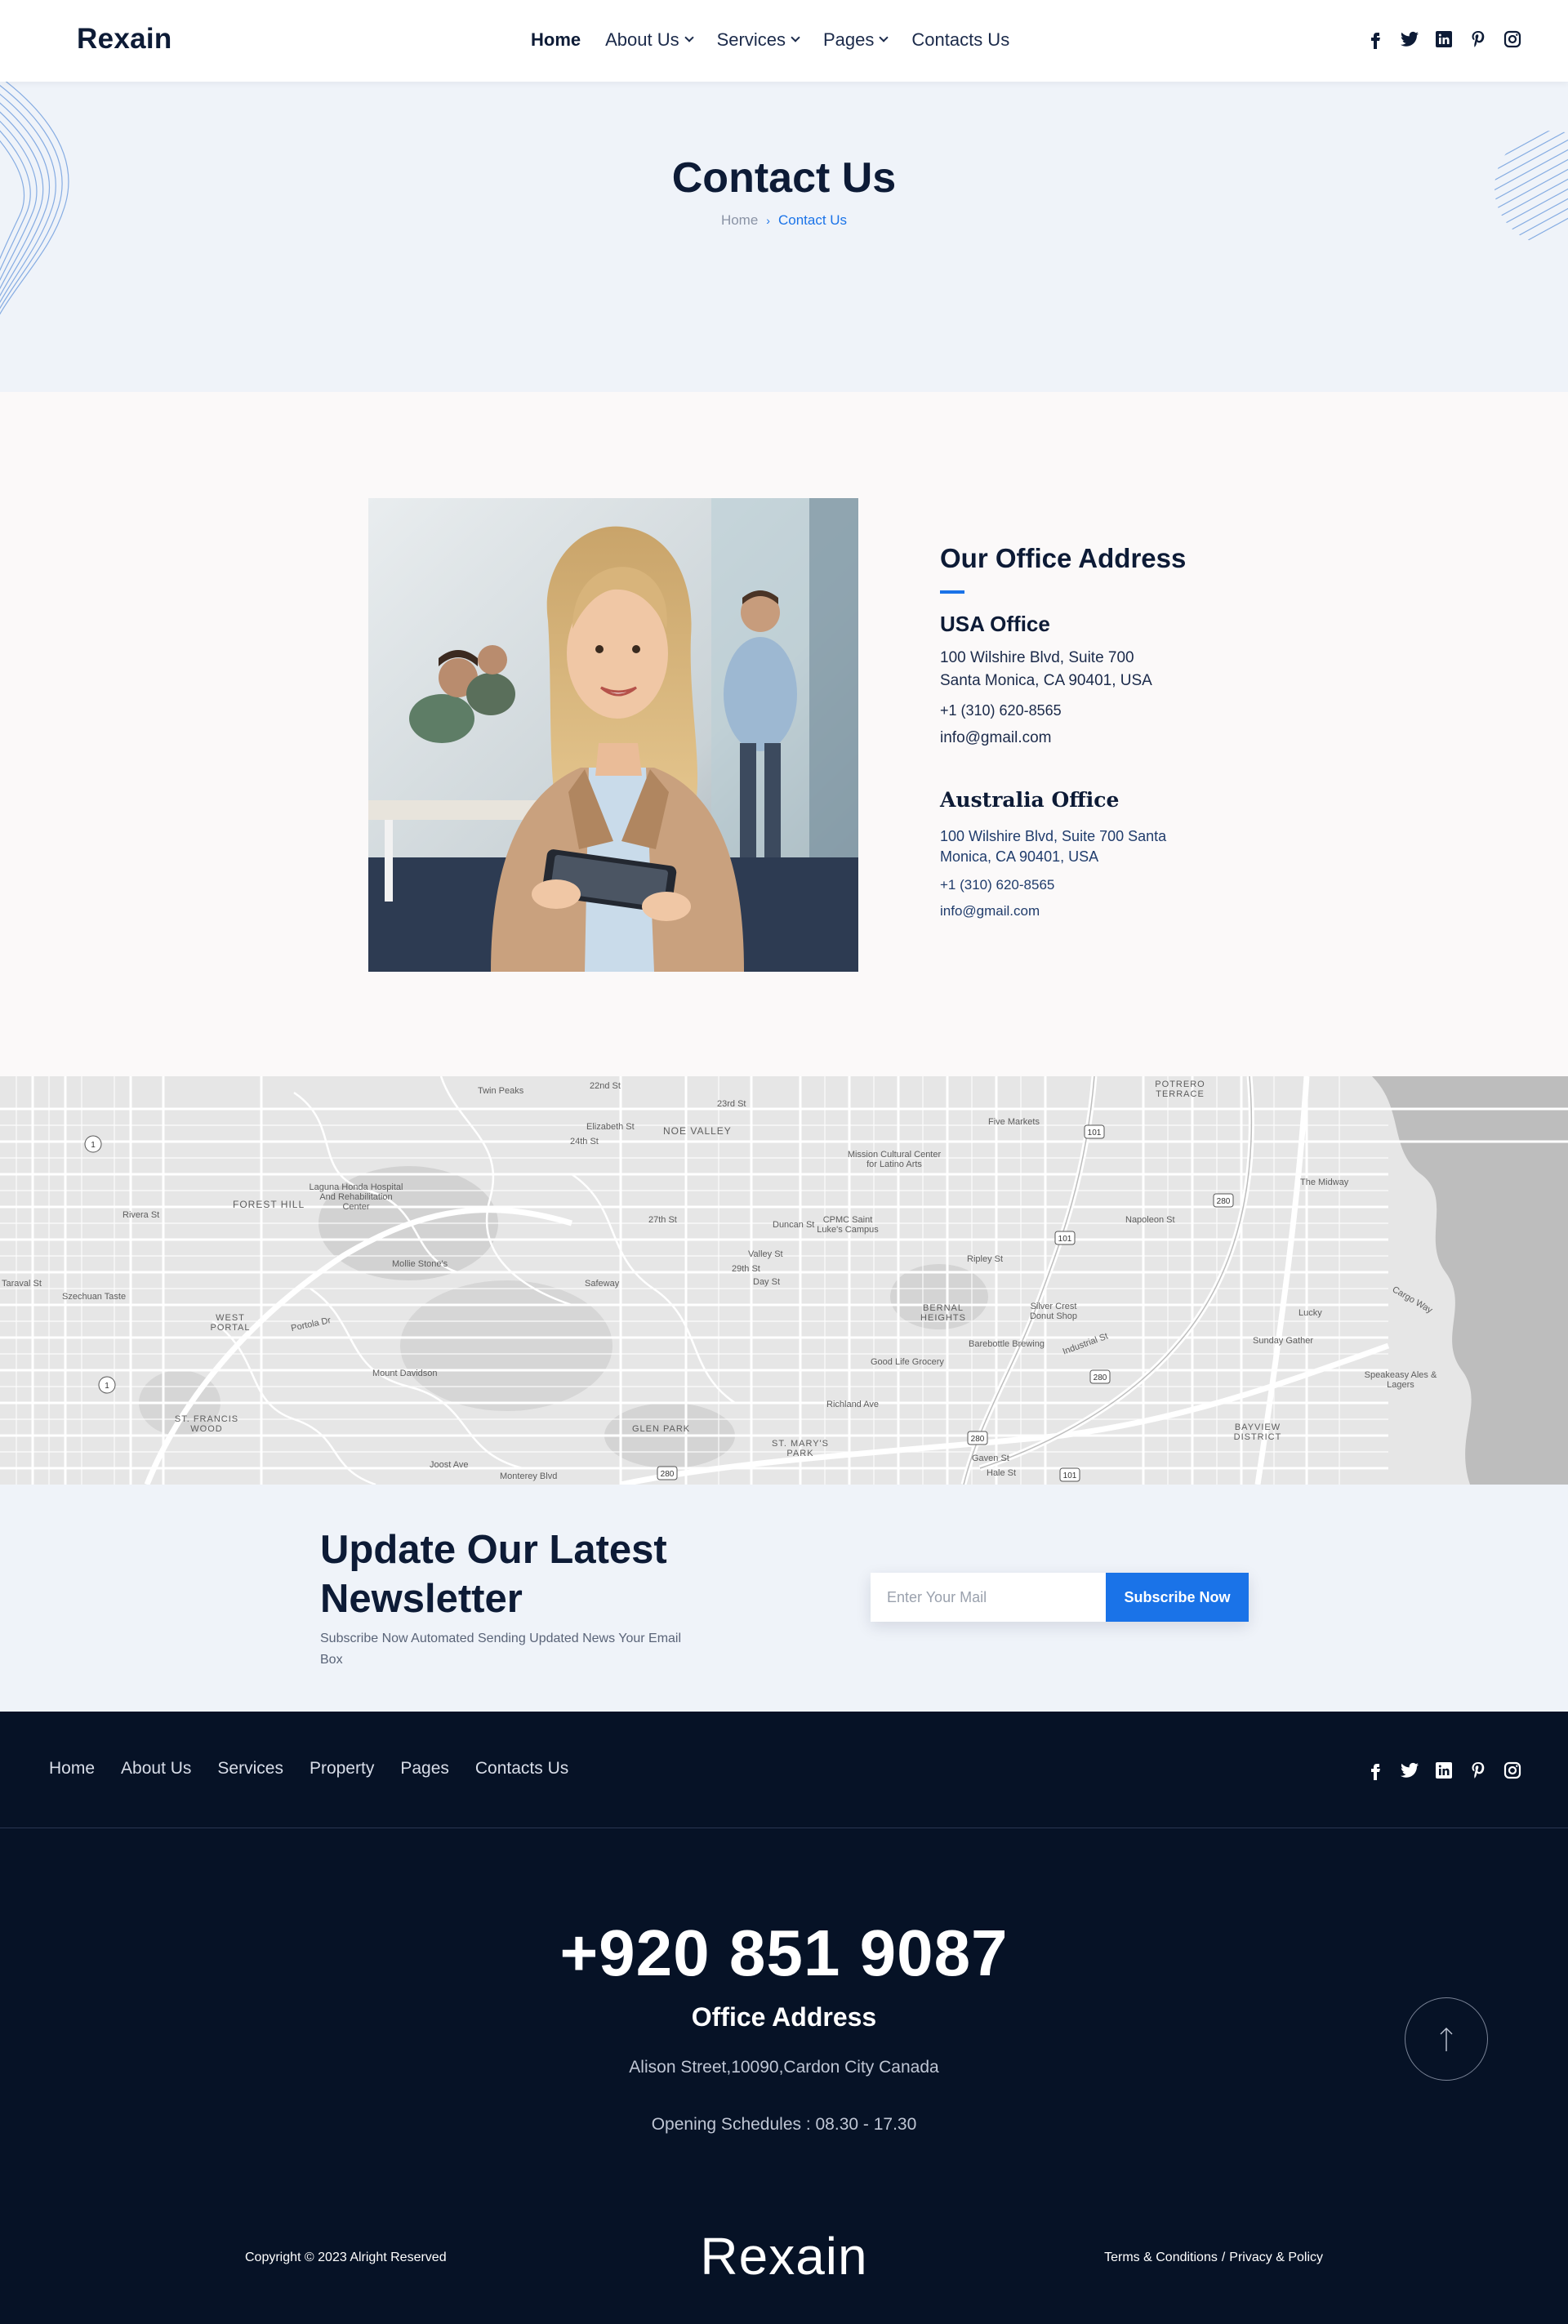  Describe the element at coordinates (425, 1769) in the screenshot. I see `footer-link-pages: Pages` at that location.